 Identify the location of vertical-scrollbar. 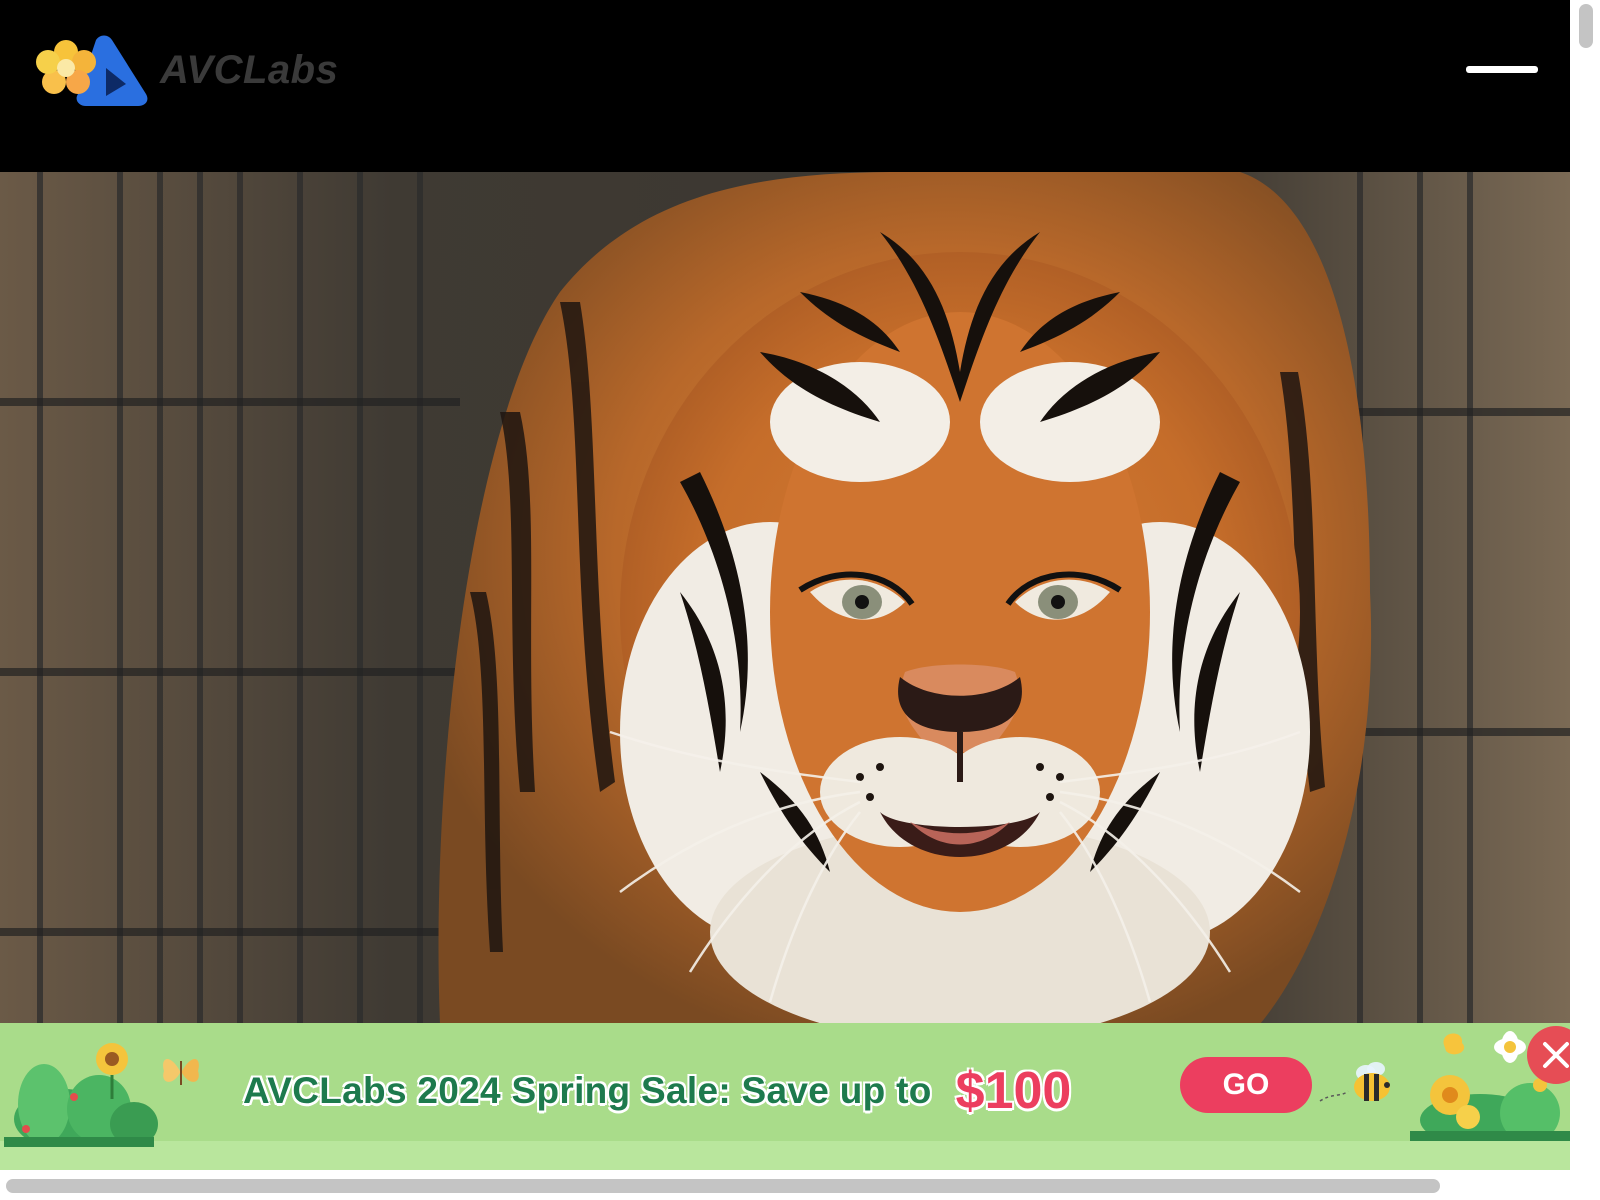
(1585, 585).